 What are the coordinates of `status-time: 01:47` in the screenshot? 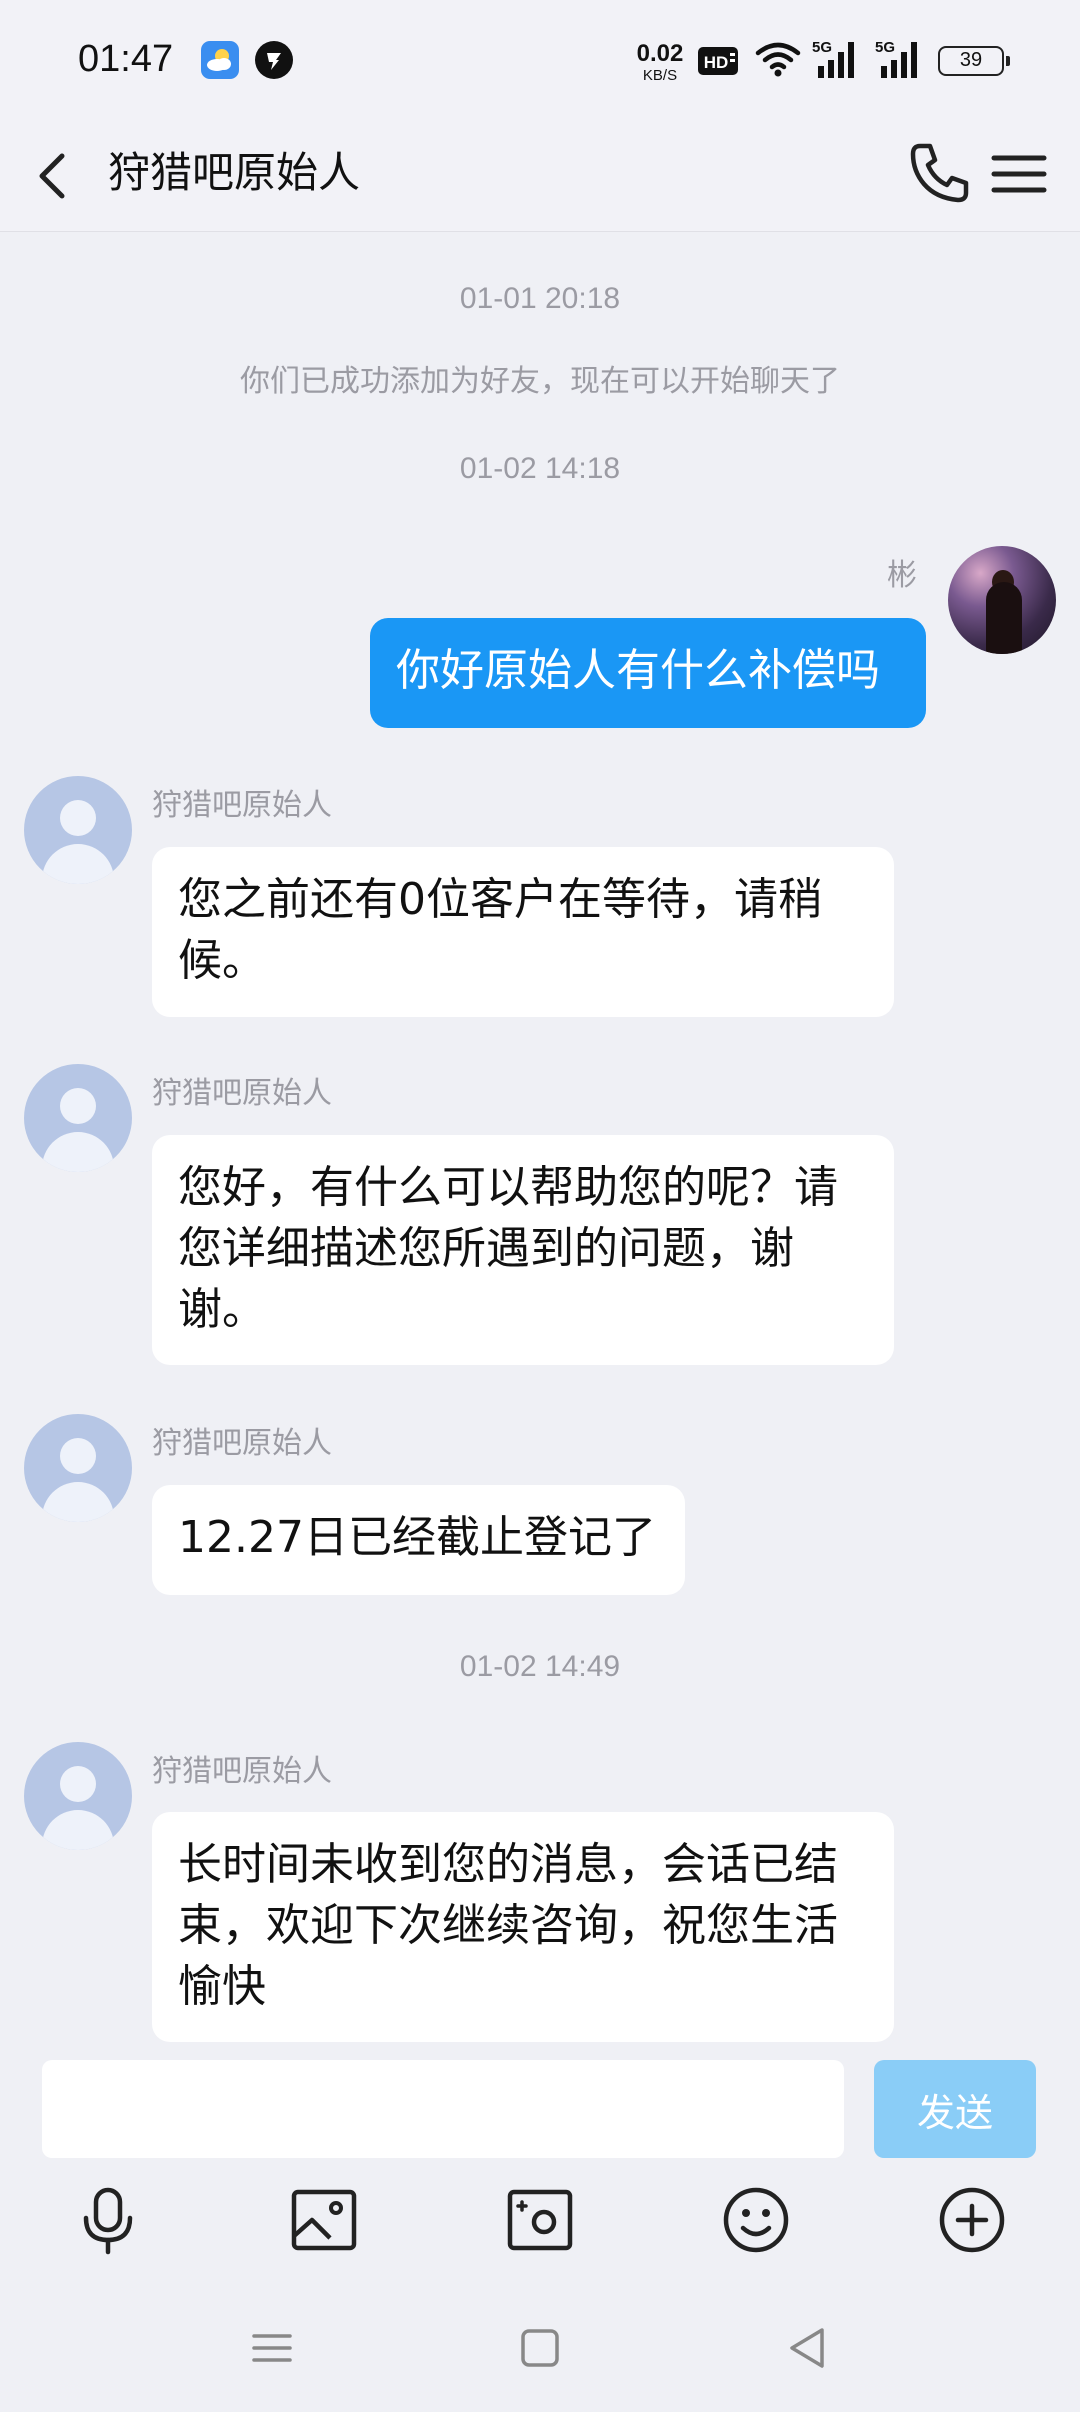 It's located at (126, 59).